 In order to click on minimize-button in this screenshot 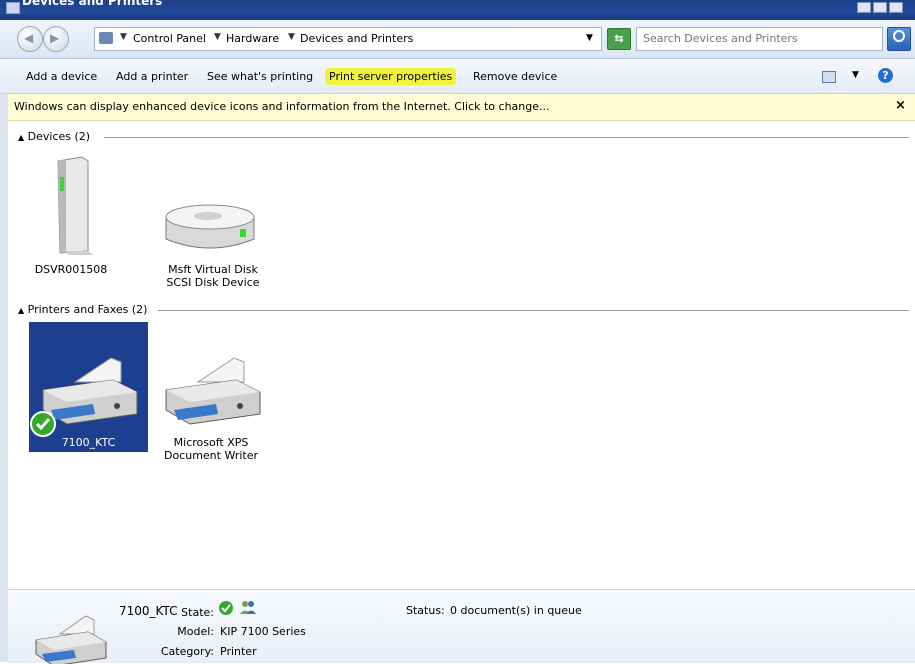, I will do `click(864, 7)`.